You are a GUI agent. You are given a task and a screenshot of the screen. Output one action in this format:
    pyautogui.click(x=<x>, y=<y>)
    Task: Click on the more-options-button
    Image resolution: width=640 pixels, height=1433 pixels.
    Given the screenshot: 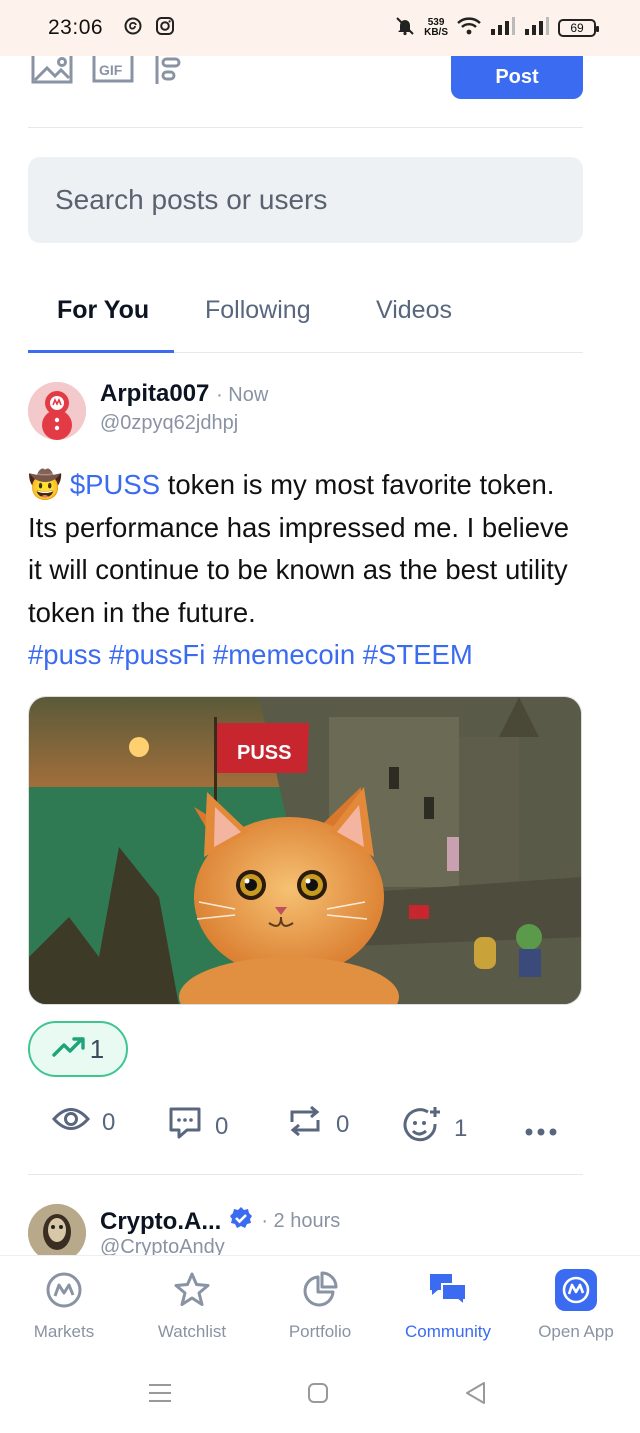 What is the action you would take?
    pyautogui.click(x=541, y=1130)
    